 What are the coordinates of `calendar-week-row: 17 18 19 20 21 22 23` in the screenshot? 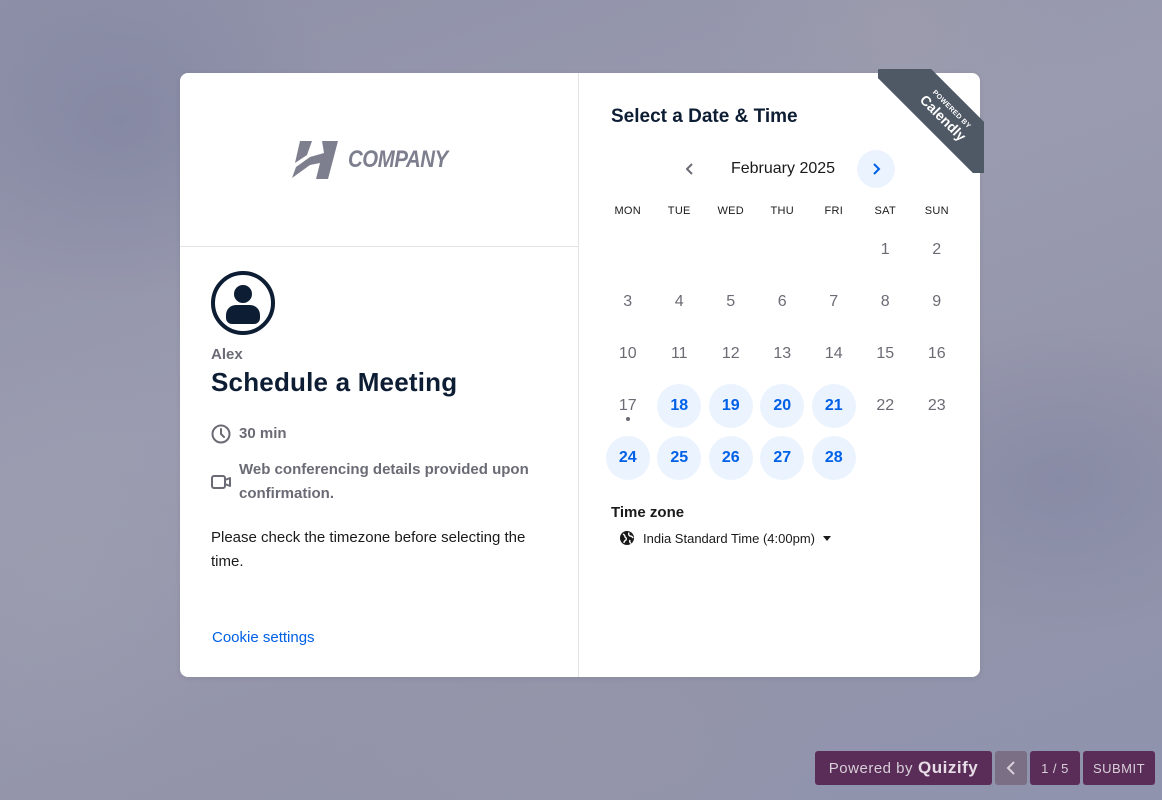 It's located at (782, 406).